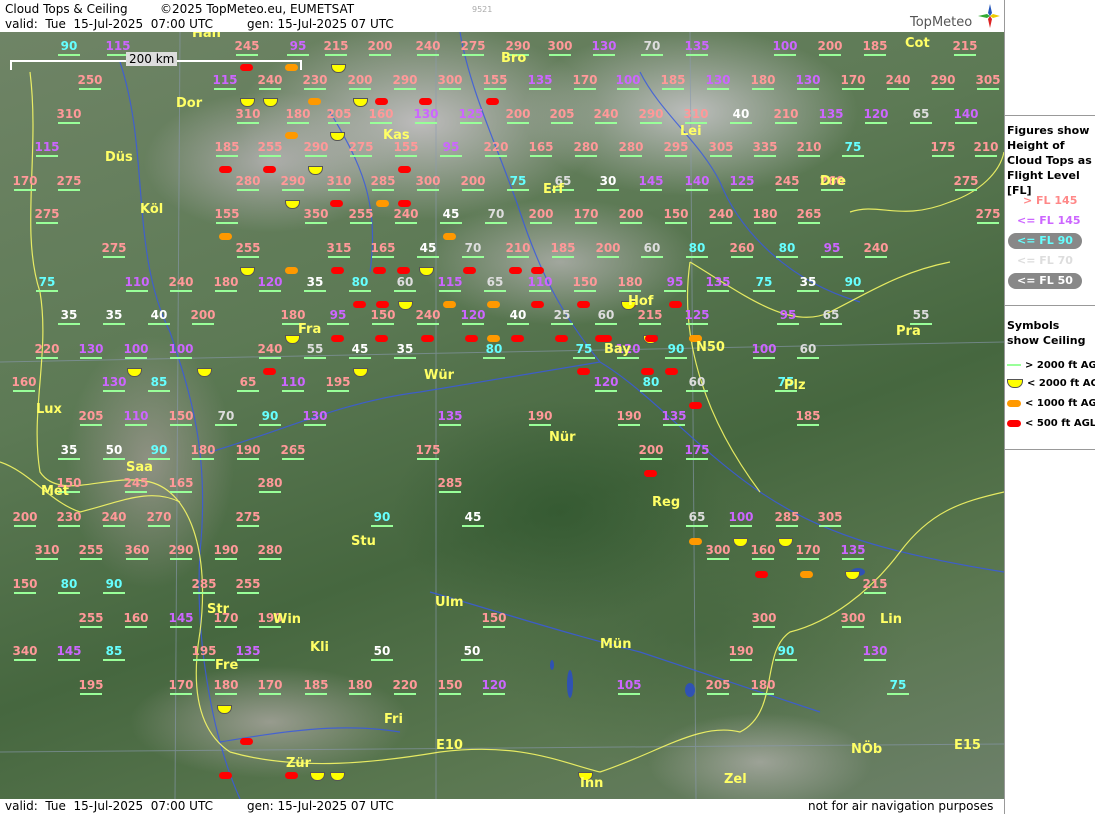 The image size is (1095, 814). Describe the element at coordinates (697, 317) in the screenshot. I see `cloud-top-label: 125` at that location.